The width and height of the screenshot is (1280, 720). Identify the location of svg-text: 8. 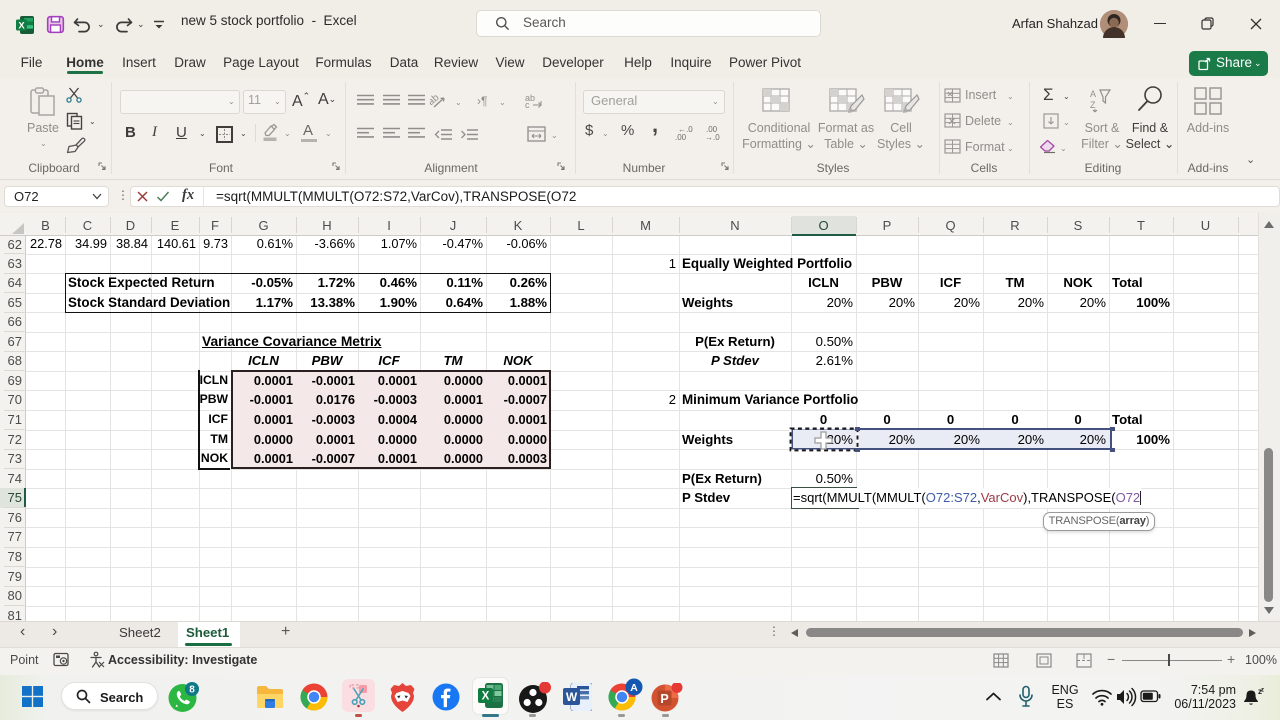
(192, 690).